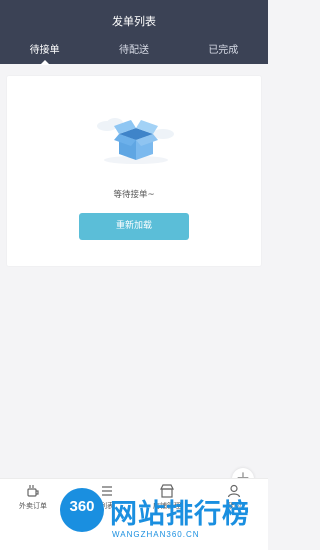  I want to click on open-box-icon, so click(135, 141).